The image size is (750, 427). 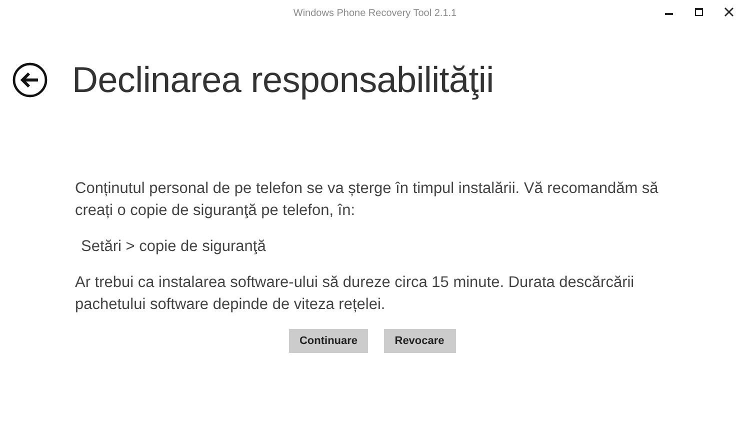 What do you see at coordinates (375, 13) in the screenshot?
I see `window-title: Windows Phone Recovery Tool 2.1.1` at bounding box center [375, 13].